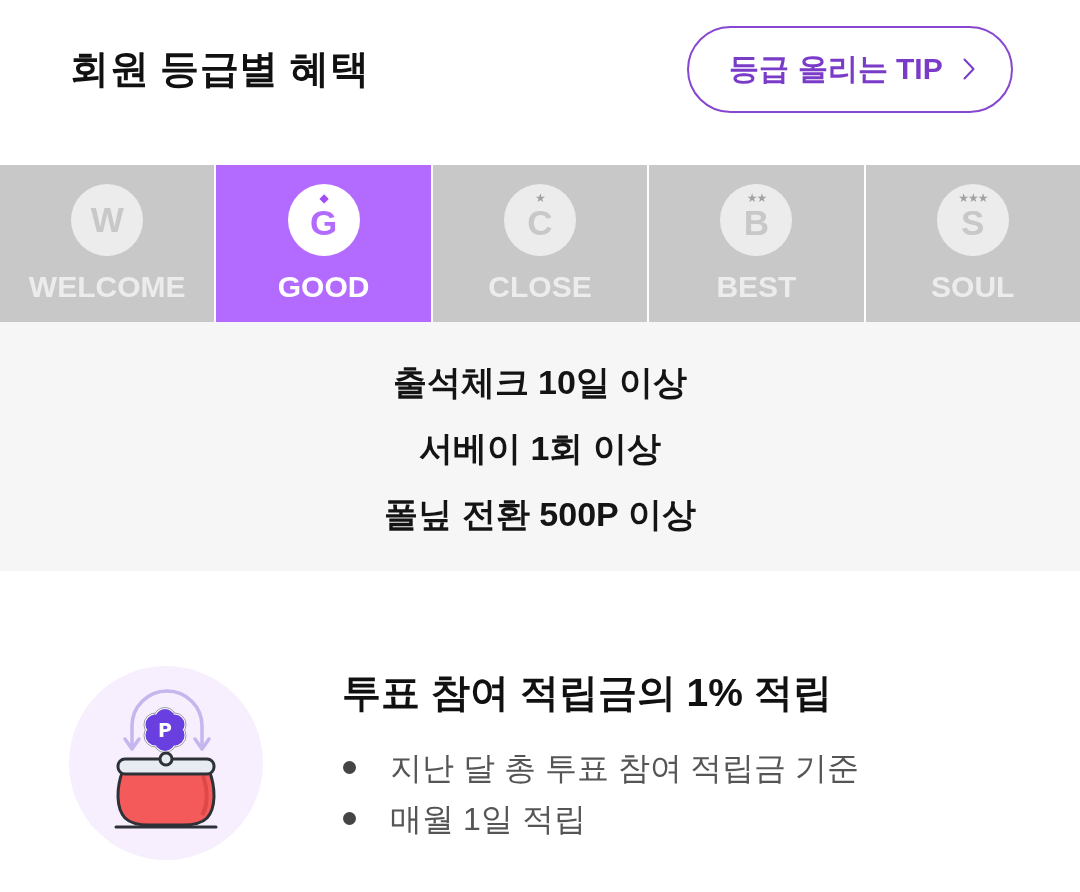  I want to click on tier-emblem: ★, so click(540, 198).